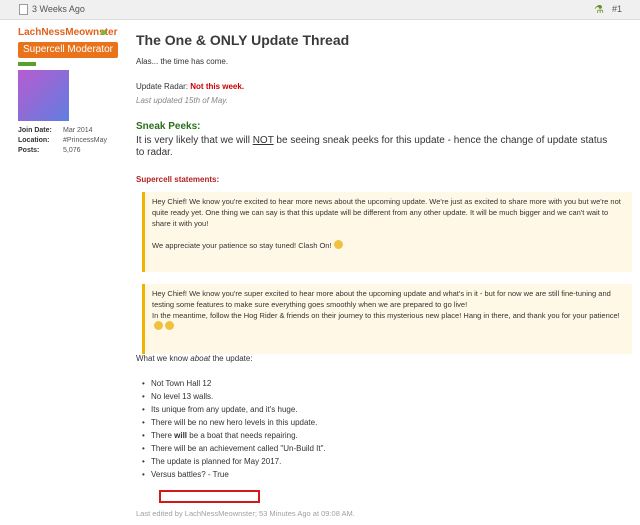 Image resolution: width=640 pixels, height=525 pixels. What do you see at coordinates (200, 358) in the screenshot?
I see `know-emphasis: aboat` at bounding box center [200, 358].